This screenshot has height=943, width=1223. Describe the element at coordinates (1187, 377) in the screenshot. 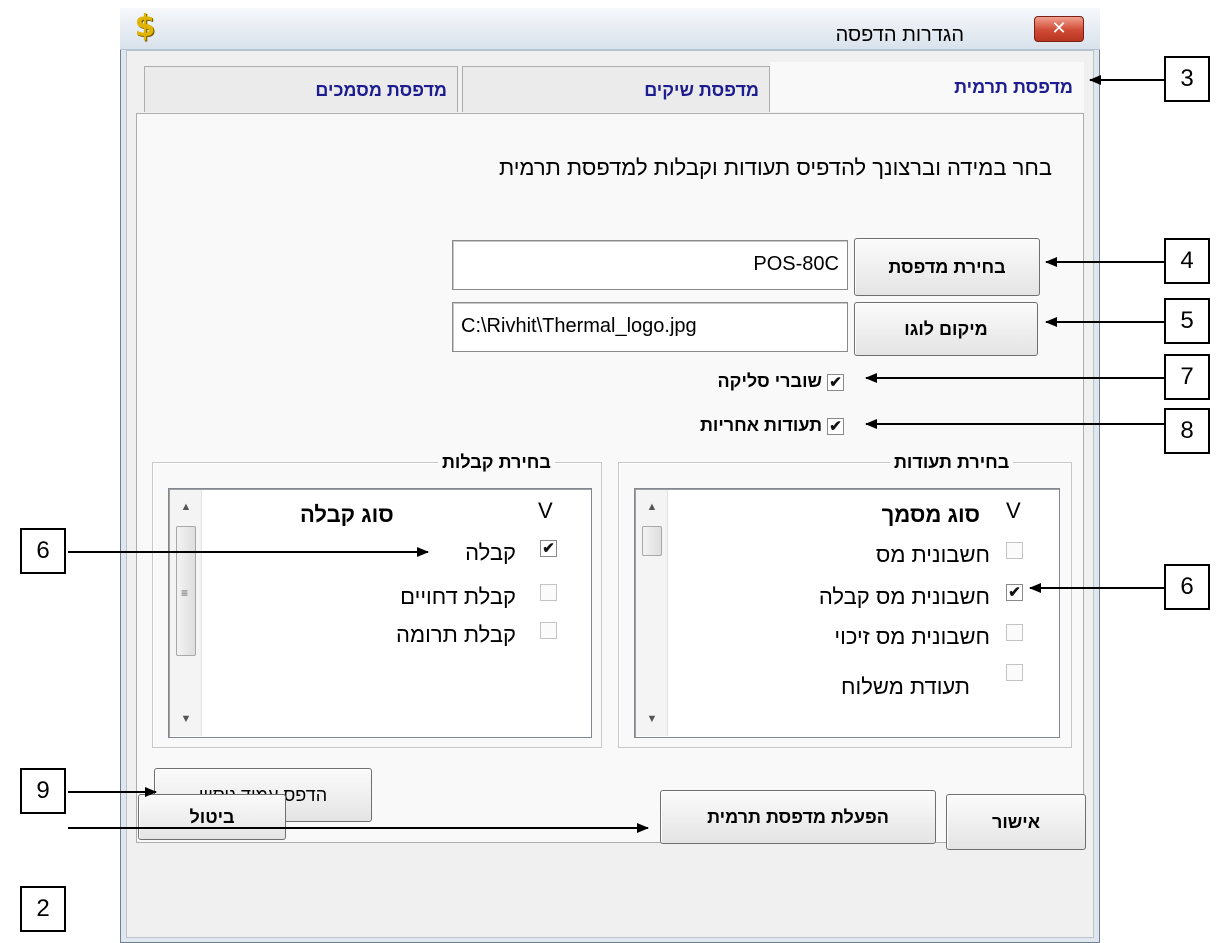

I see `callout-slips: 7` at that location.